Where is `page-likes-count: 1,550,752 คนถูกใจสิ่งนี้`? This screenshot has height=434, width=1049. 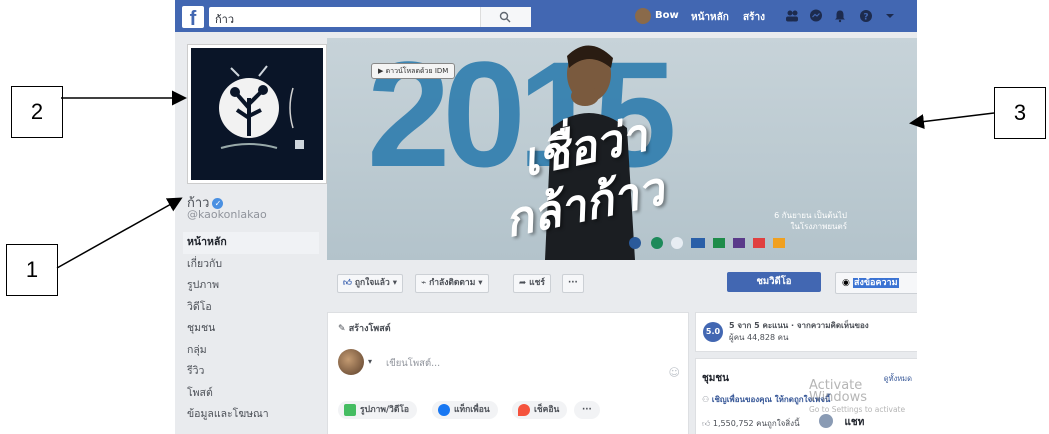 page-likes-count: 1,550,752 คนถูกใจสิ่งนี้ is located at coordinates (756, 423).